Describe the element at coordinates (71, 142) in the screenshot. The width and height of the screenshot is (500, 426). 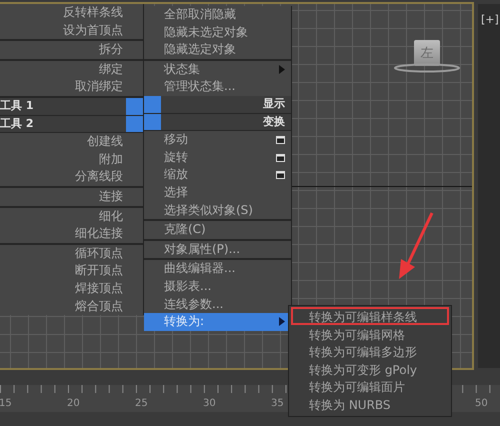
I see `menu-item: 创建线` at that location.